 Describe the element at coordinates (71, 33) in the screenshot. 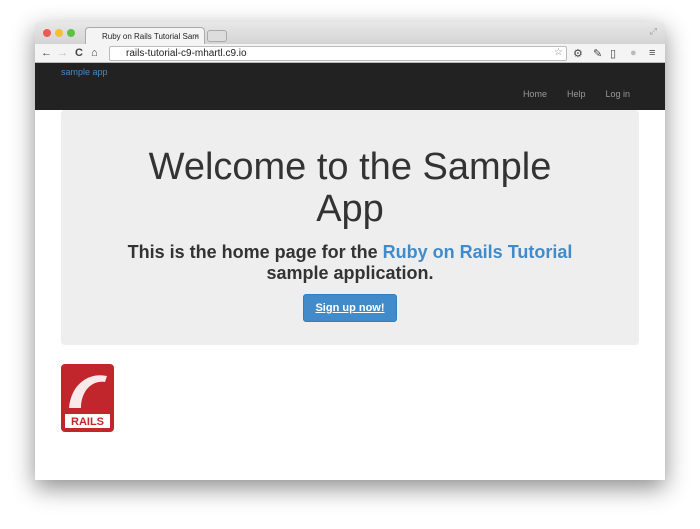

I see `maximize-window-button` at that location.